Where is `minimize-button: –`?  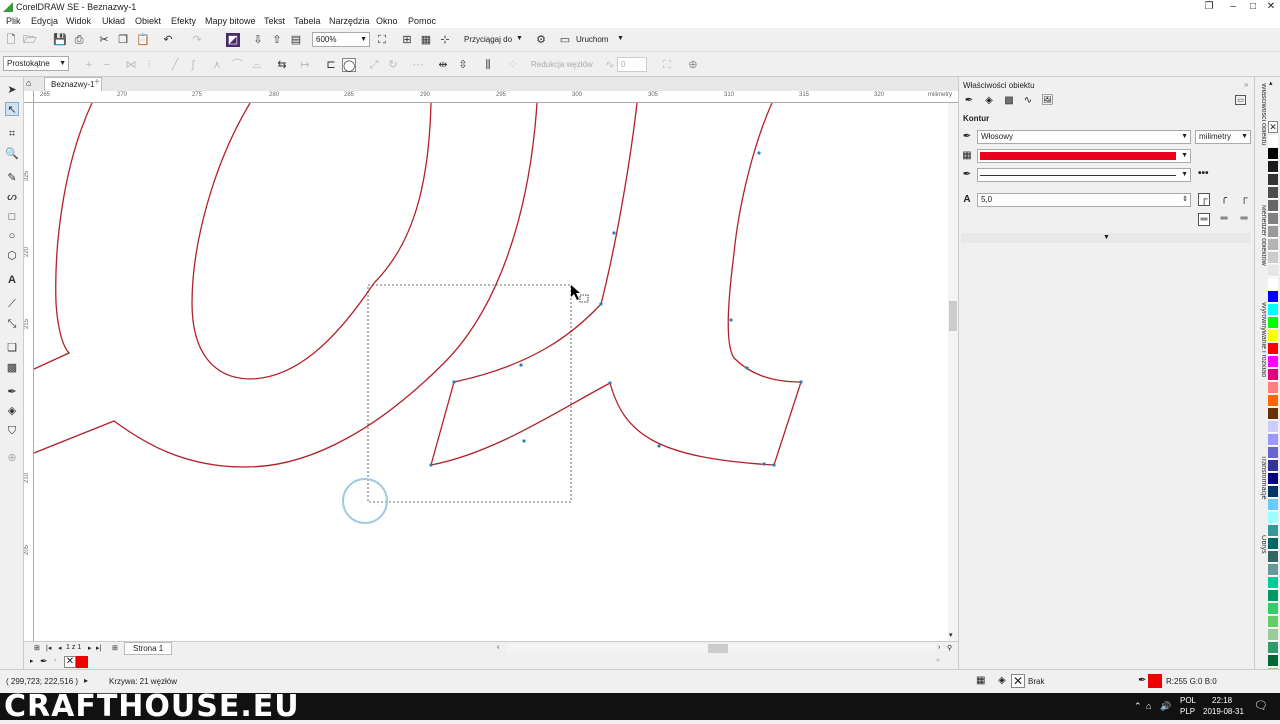
minimize-button: – is located at coordinates (1233, 7).